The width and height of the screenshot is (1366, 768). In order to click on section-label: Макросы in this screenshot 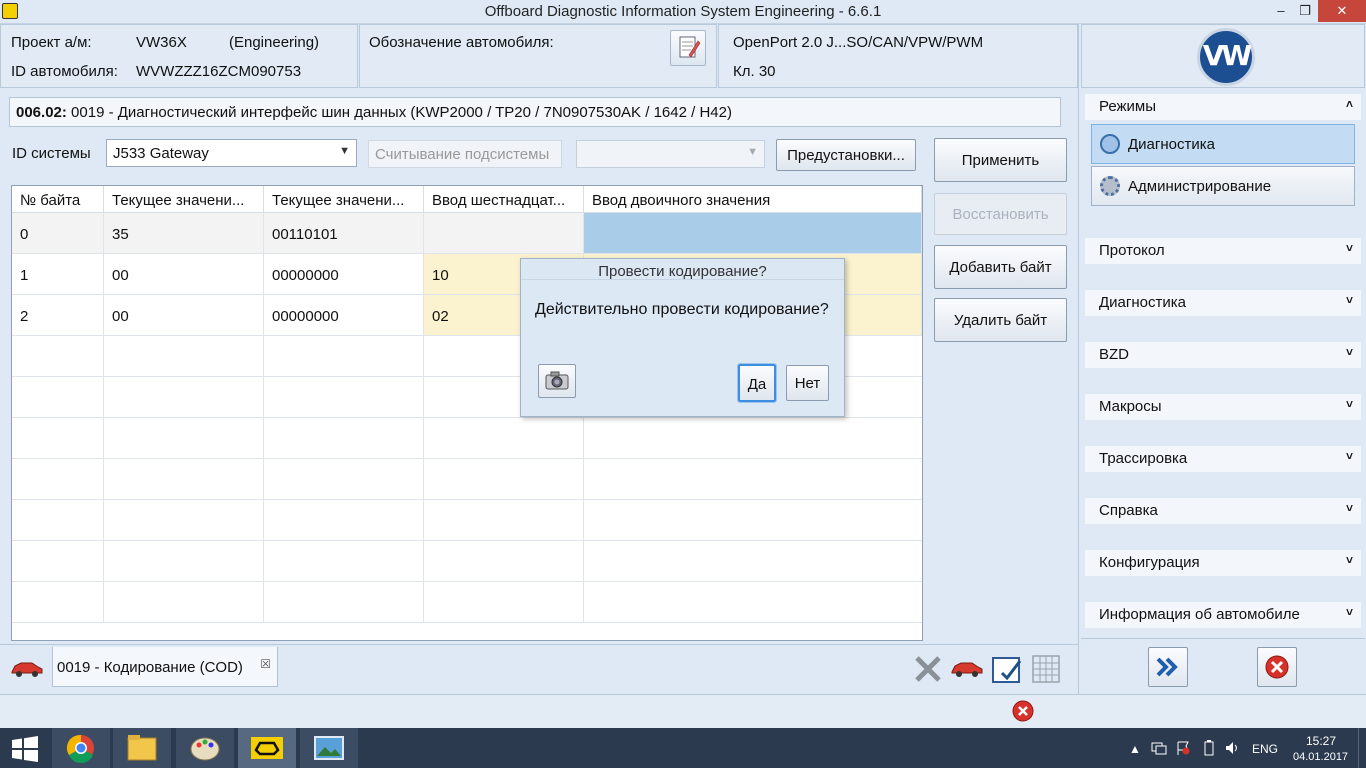, I will do `click(1130, 406)`.